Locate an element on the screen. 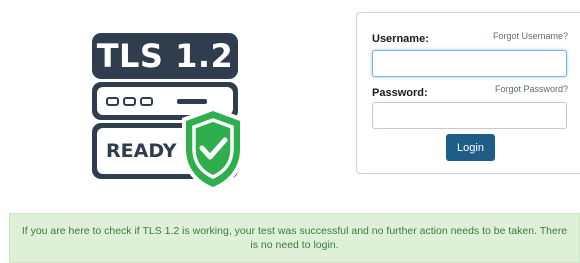 The image size is (580, 263). server-slot-icon is located at coordinates (192, 101).